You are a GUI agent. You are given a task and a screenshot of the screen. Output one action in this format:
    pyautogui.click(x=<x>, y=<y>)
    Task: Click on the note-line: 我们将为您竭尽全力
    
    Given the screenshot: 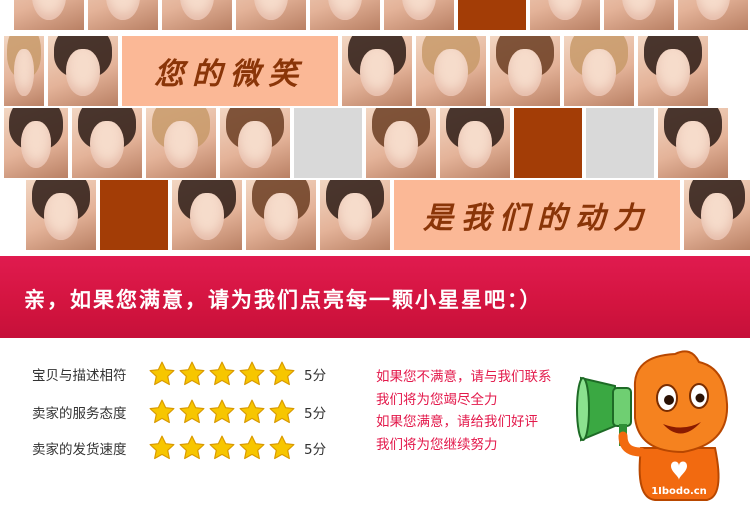 What is the action you would take?
    pyautogui.click(x=437, y=399)
    